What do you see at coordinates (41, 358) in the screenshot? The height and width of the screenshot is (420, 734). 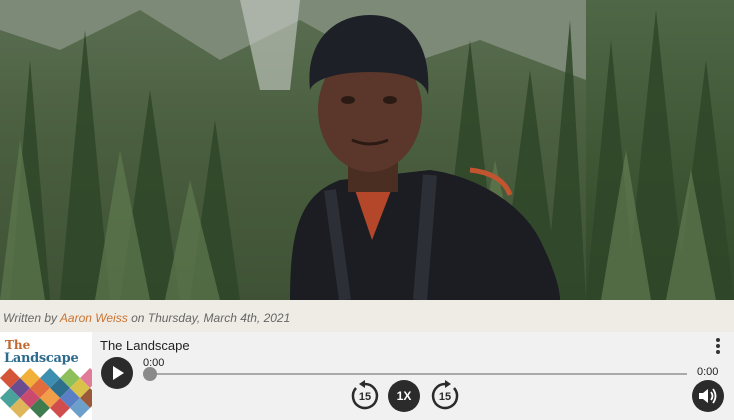 I see `cover-title-line2: Landscape` at bounding box center [41, 358].